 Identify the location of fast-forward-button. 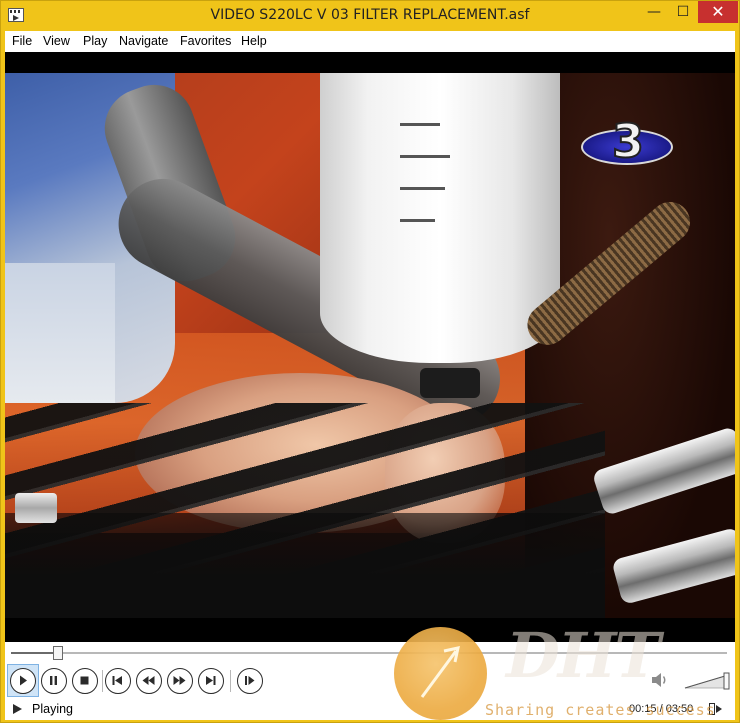
(180, 681).